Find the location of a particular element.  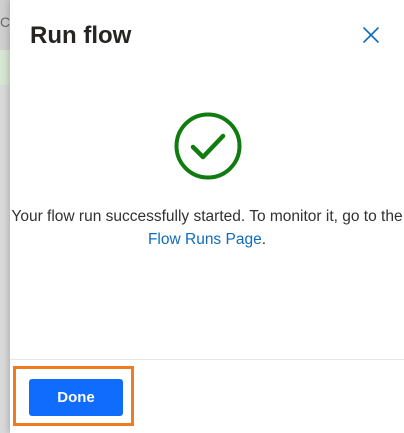

background-strip is located at coordinates (5, 216).